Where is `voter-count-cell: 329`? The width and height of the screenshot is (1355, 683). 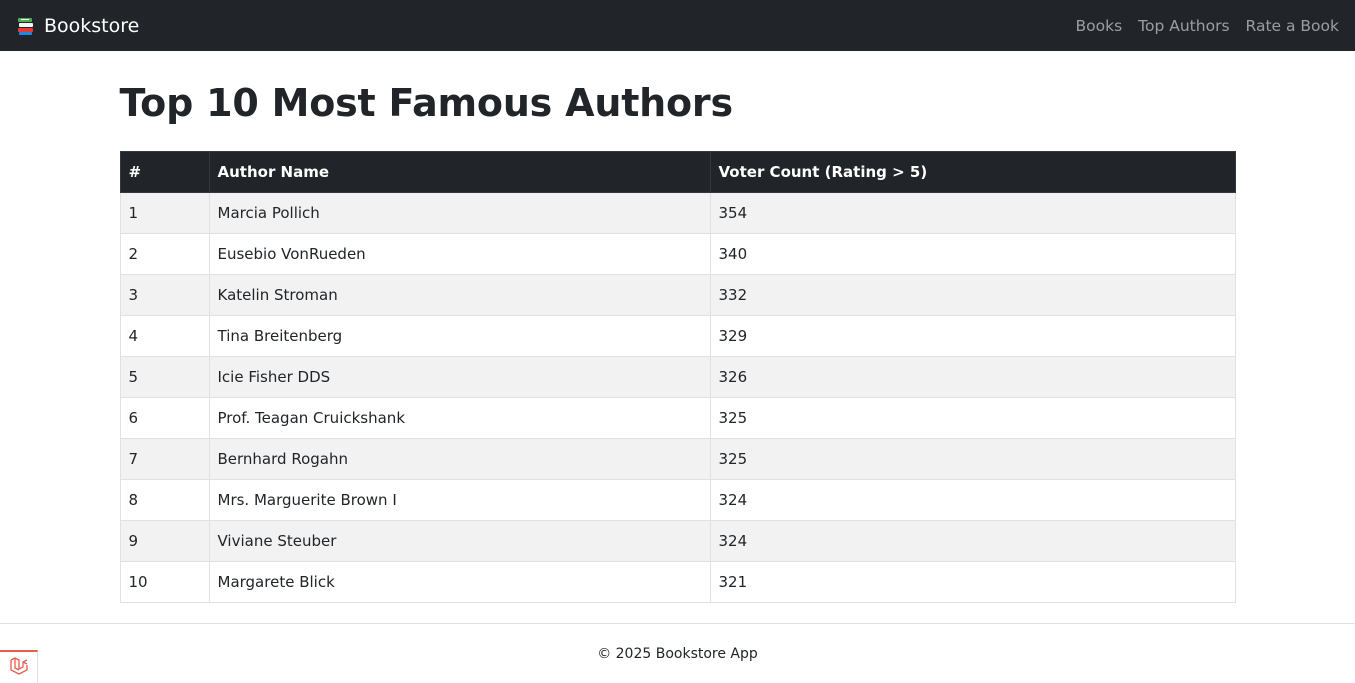 voter-count-cell: 329 is located at coordinates (972, 335).